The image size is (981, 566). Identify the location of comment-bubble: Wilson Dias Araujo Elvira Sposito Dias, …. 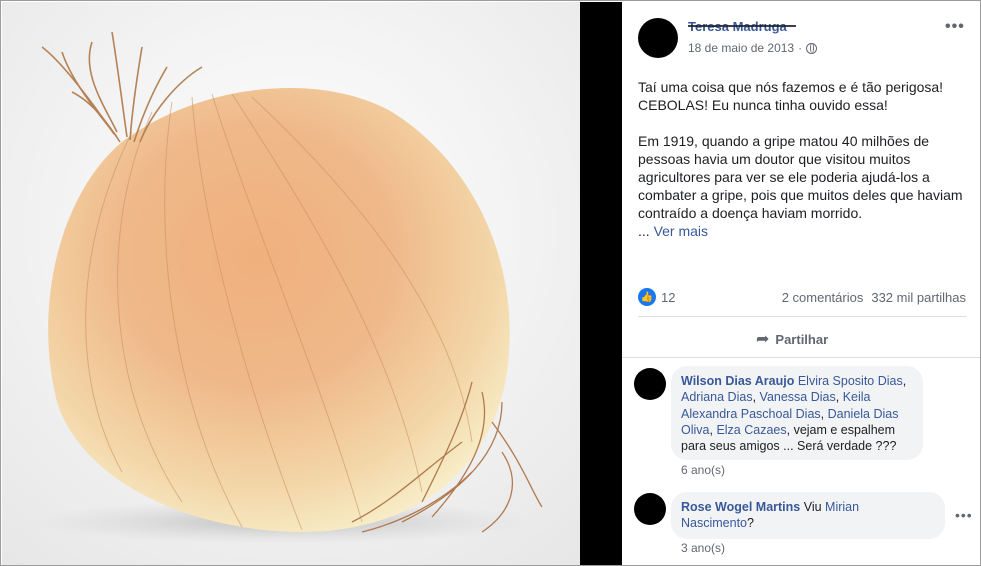
(797, 413).